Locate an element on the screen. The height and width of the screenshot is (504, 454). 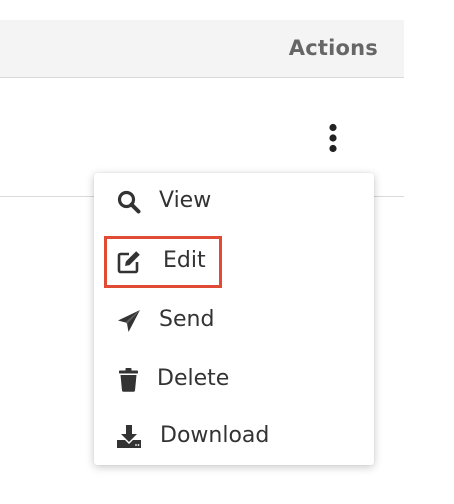
table-header: Actions is located at coordinates (202, 49).